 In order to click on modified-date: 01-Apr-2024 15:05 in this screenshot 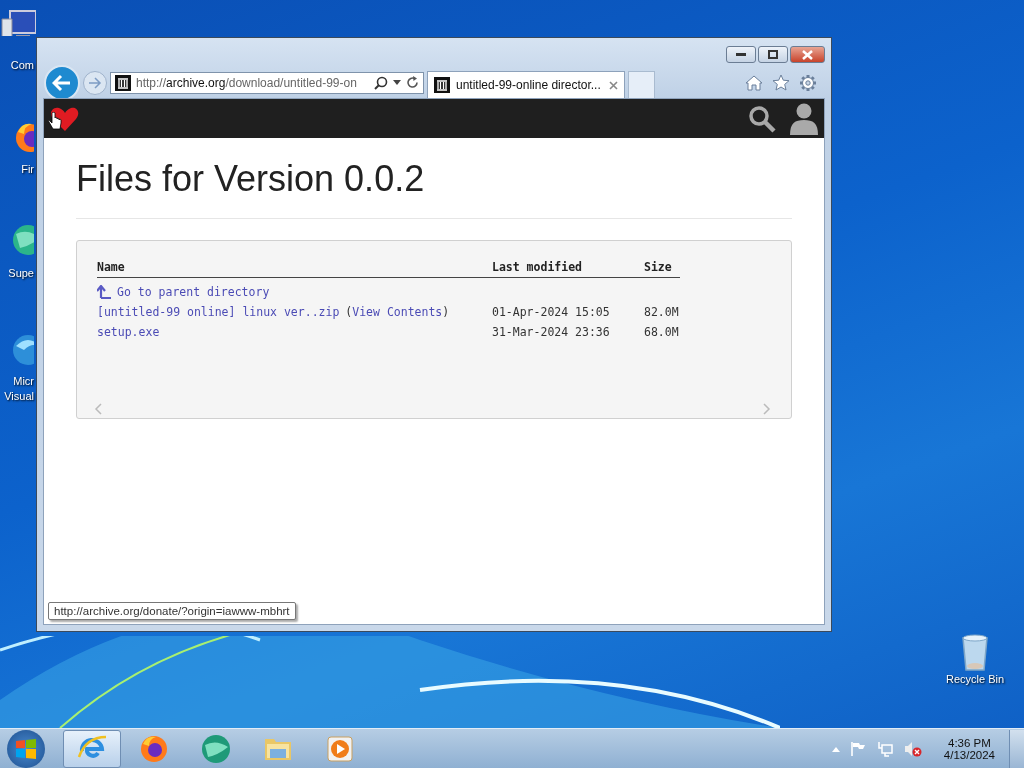, I will do `click(551, 312)`.